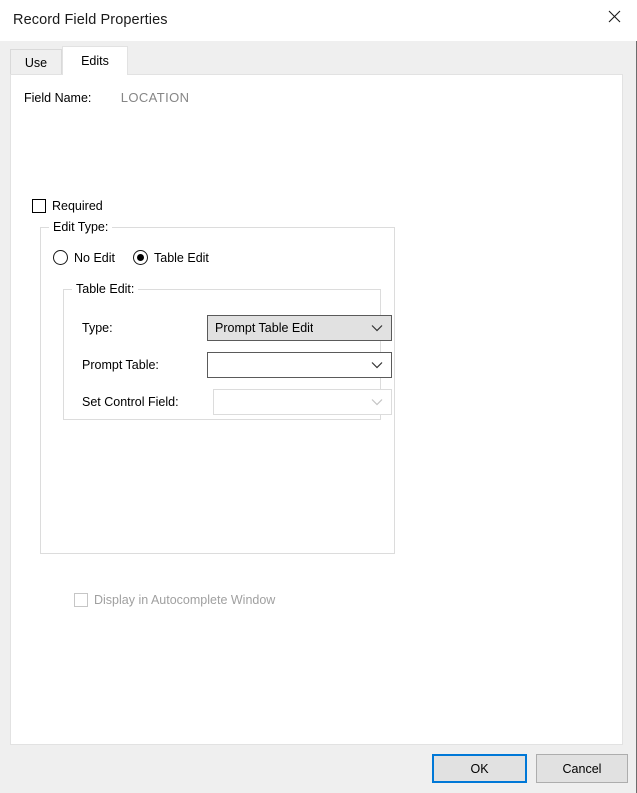  Describe the element at coordinates (60, 257) in the screenshot. I see `radio-no-edit-circle` at that location.